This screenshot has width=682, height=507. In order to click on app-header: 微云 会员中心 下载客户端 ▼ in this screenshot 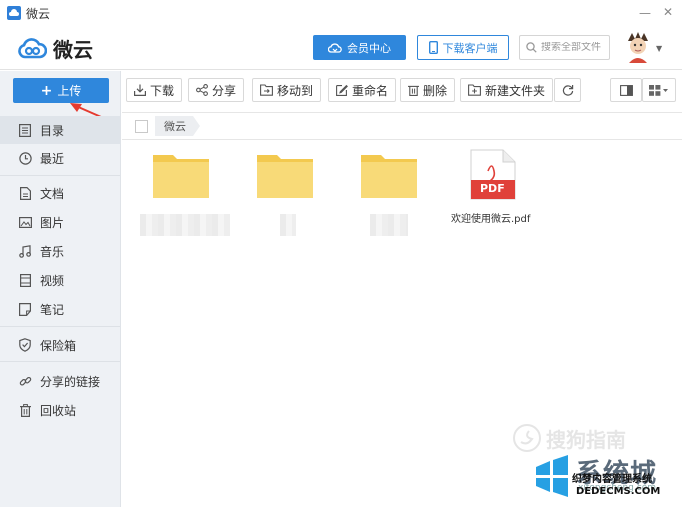, I will do `click(341, 48)`.